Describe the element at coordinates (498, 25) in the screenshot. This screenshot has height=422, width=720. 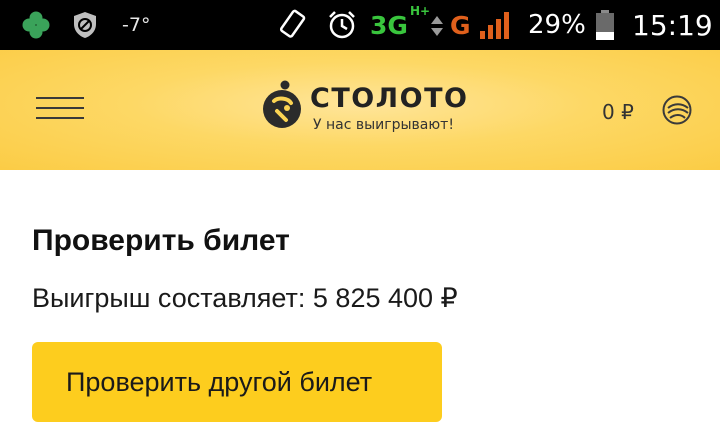
I see `signal-bars-icon` at that location.